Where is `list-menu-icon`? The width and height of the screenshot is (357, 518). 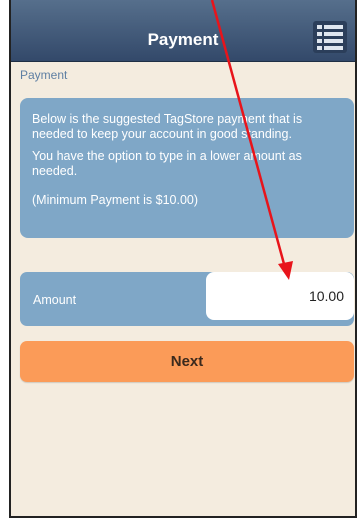 list-menu-icon is located at coordinates (330, 37).